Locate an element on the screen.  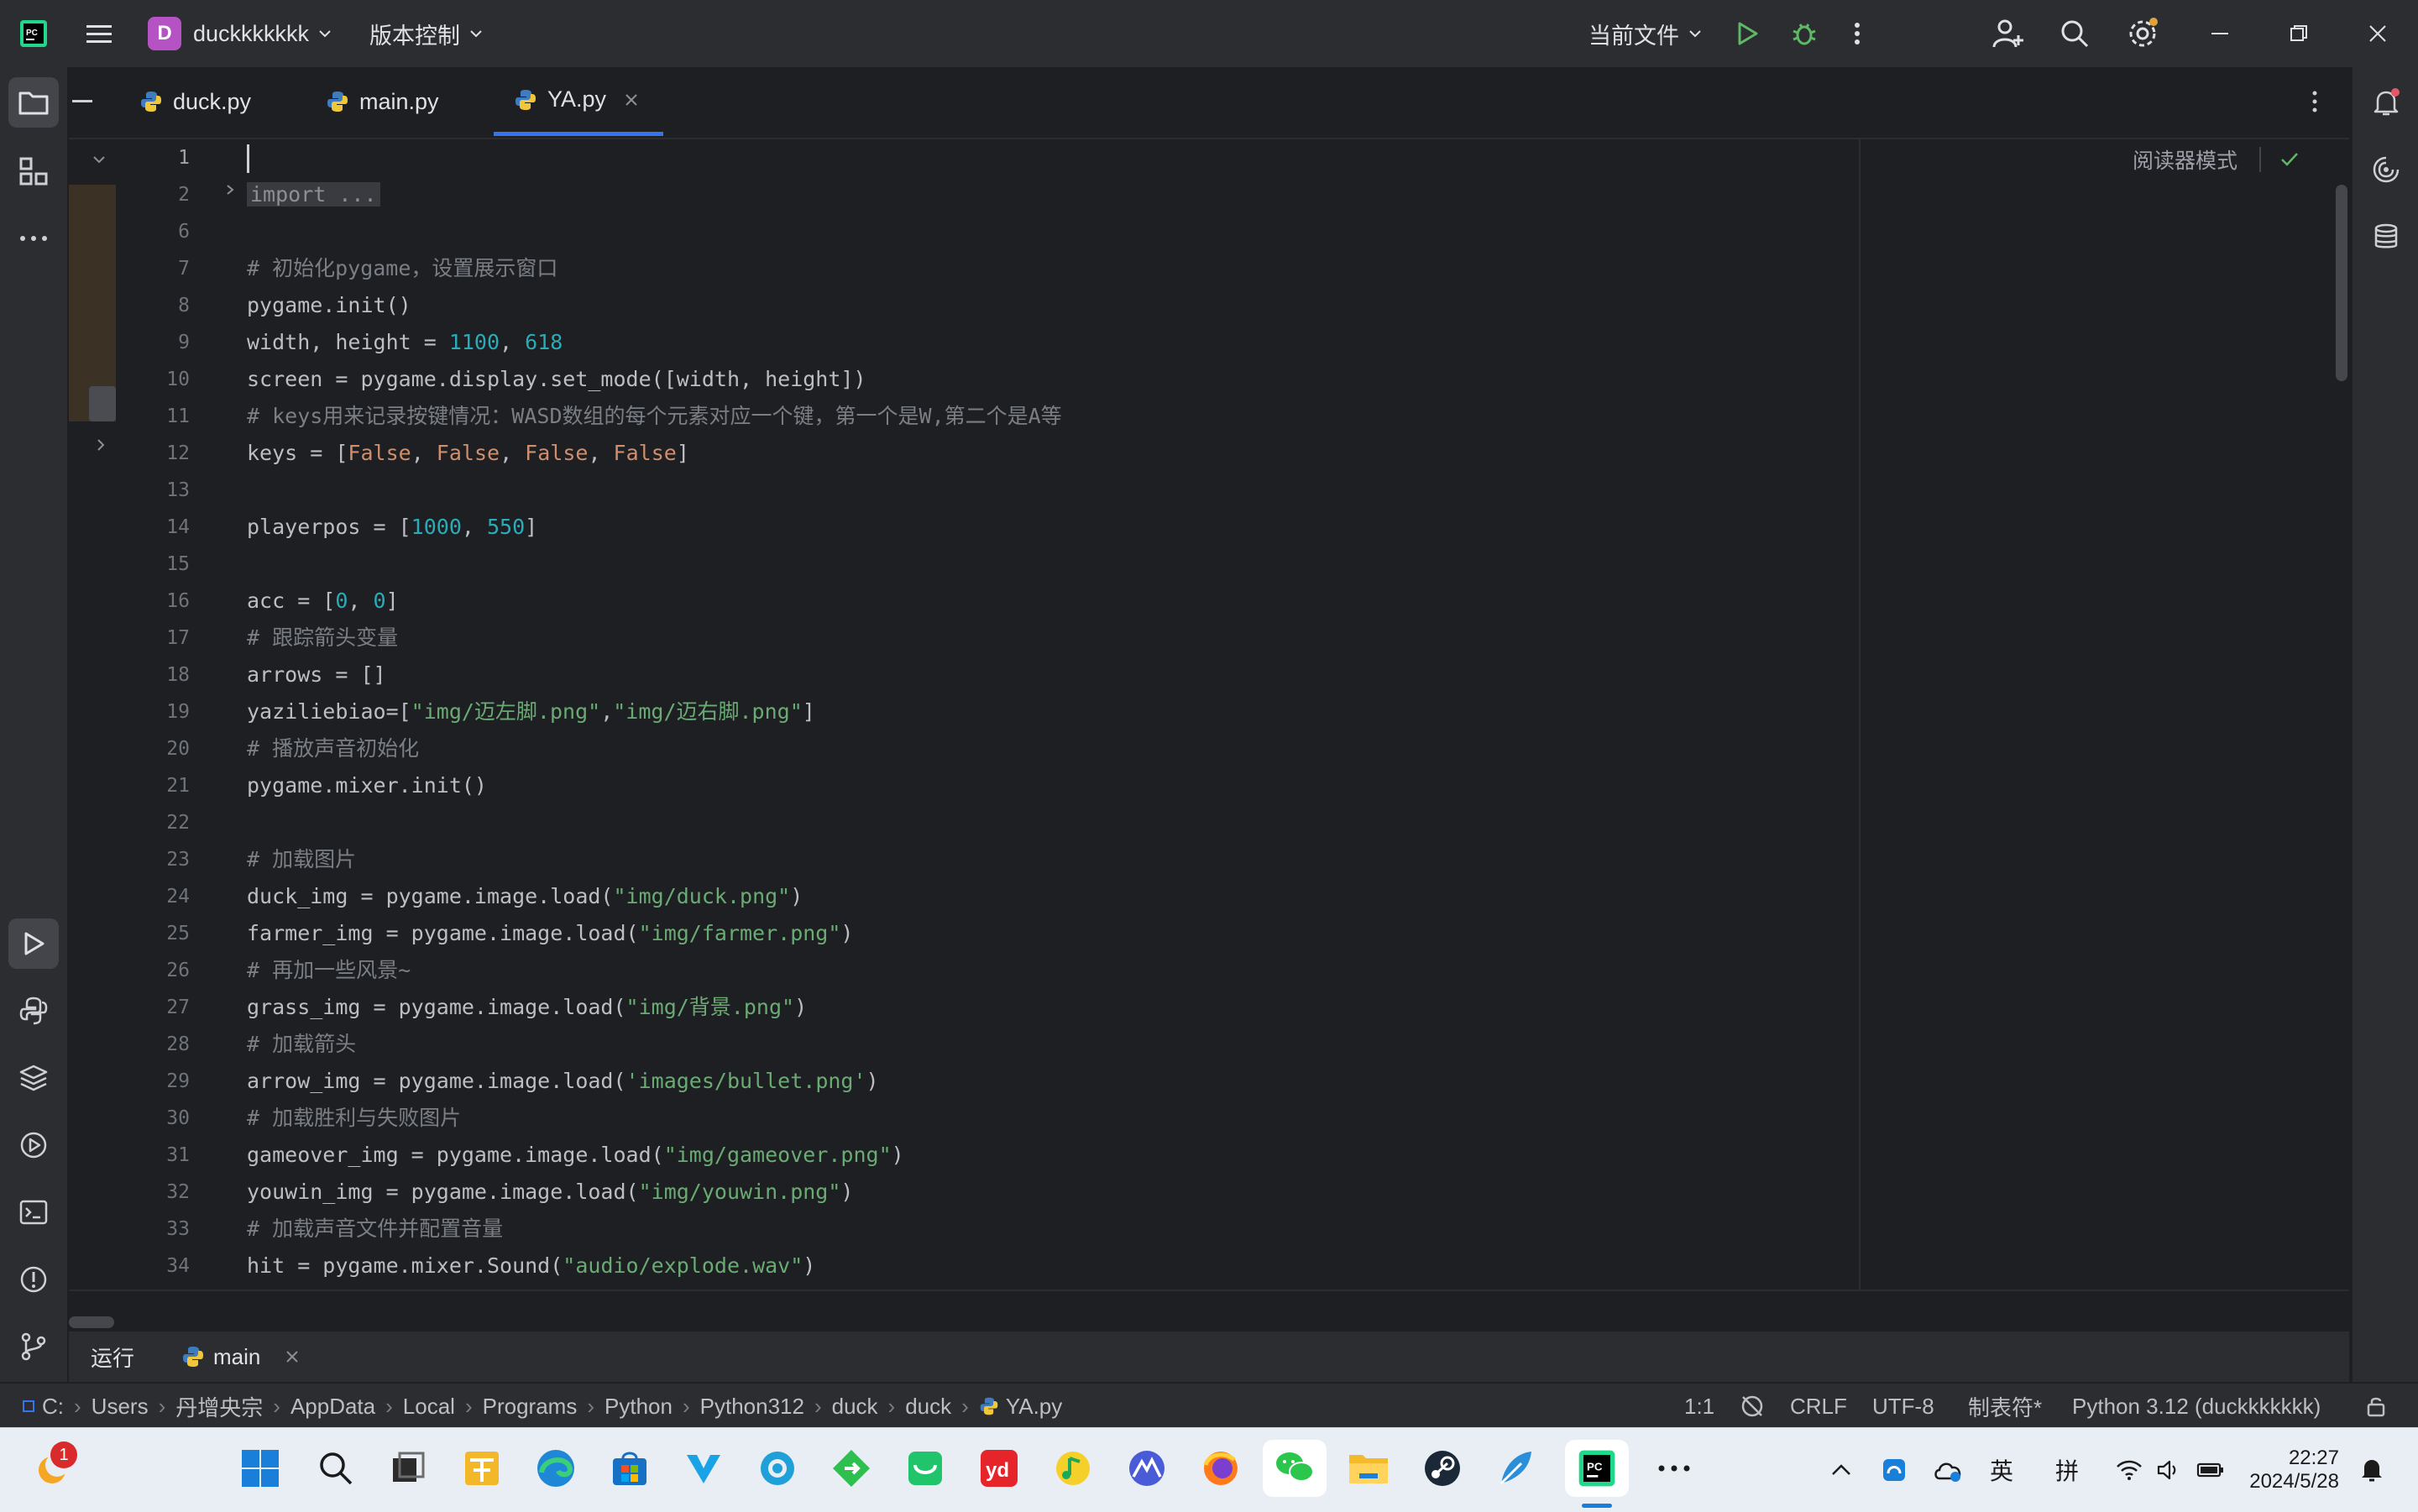
more-apps-icon is located at coordinates (1674, 1468).